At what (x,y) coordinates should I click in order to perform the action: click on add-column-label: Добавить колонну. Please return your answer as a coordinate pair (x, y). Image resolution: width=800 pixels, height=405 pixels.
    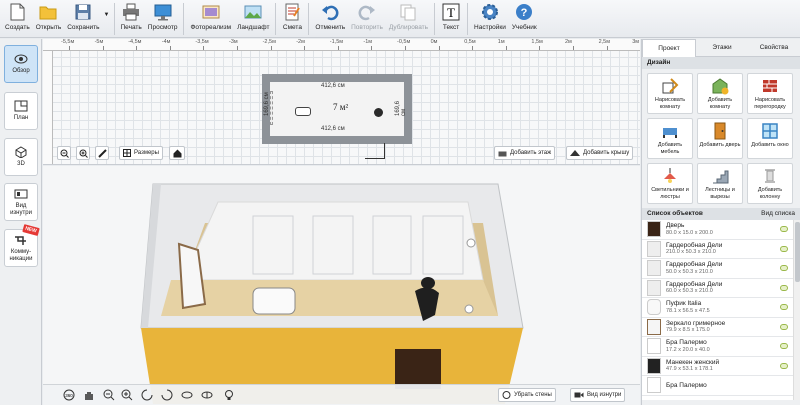
    Looking at the image, I should click on (770, 193).